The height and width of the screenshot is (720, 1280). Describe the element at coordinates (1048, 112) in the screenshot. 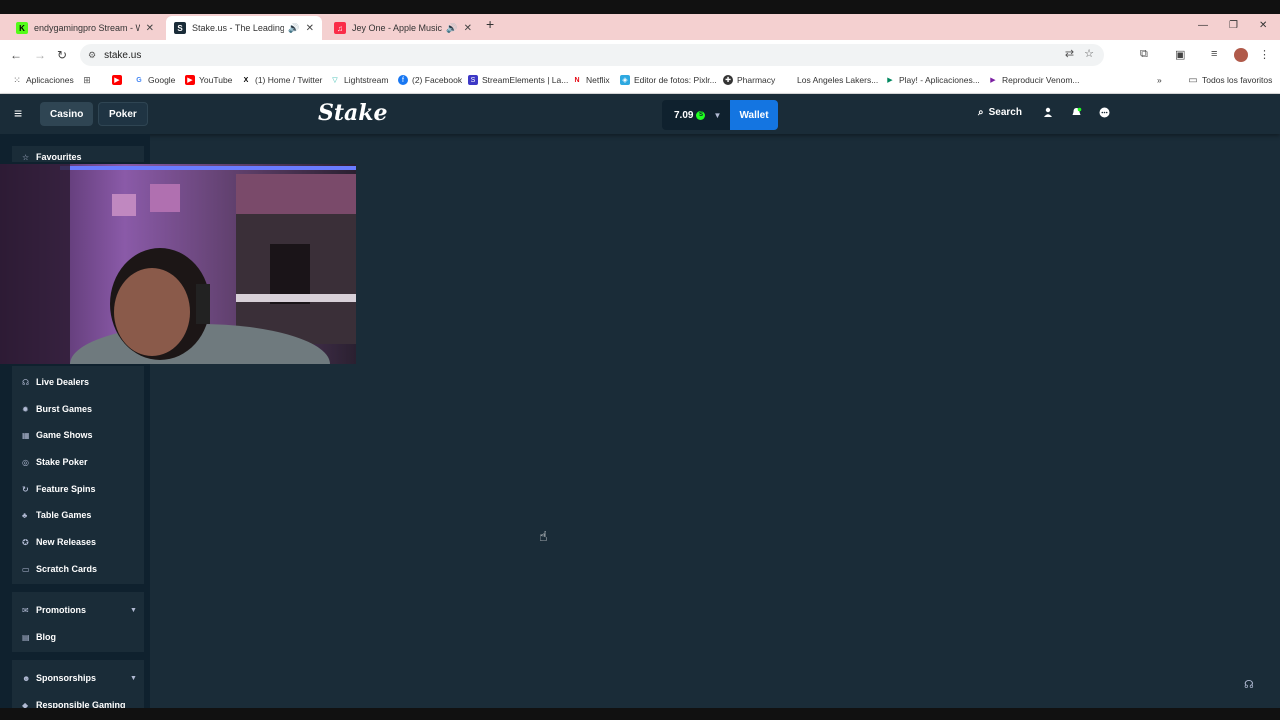

I see `user-icon` at that location.